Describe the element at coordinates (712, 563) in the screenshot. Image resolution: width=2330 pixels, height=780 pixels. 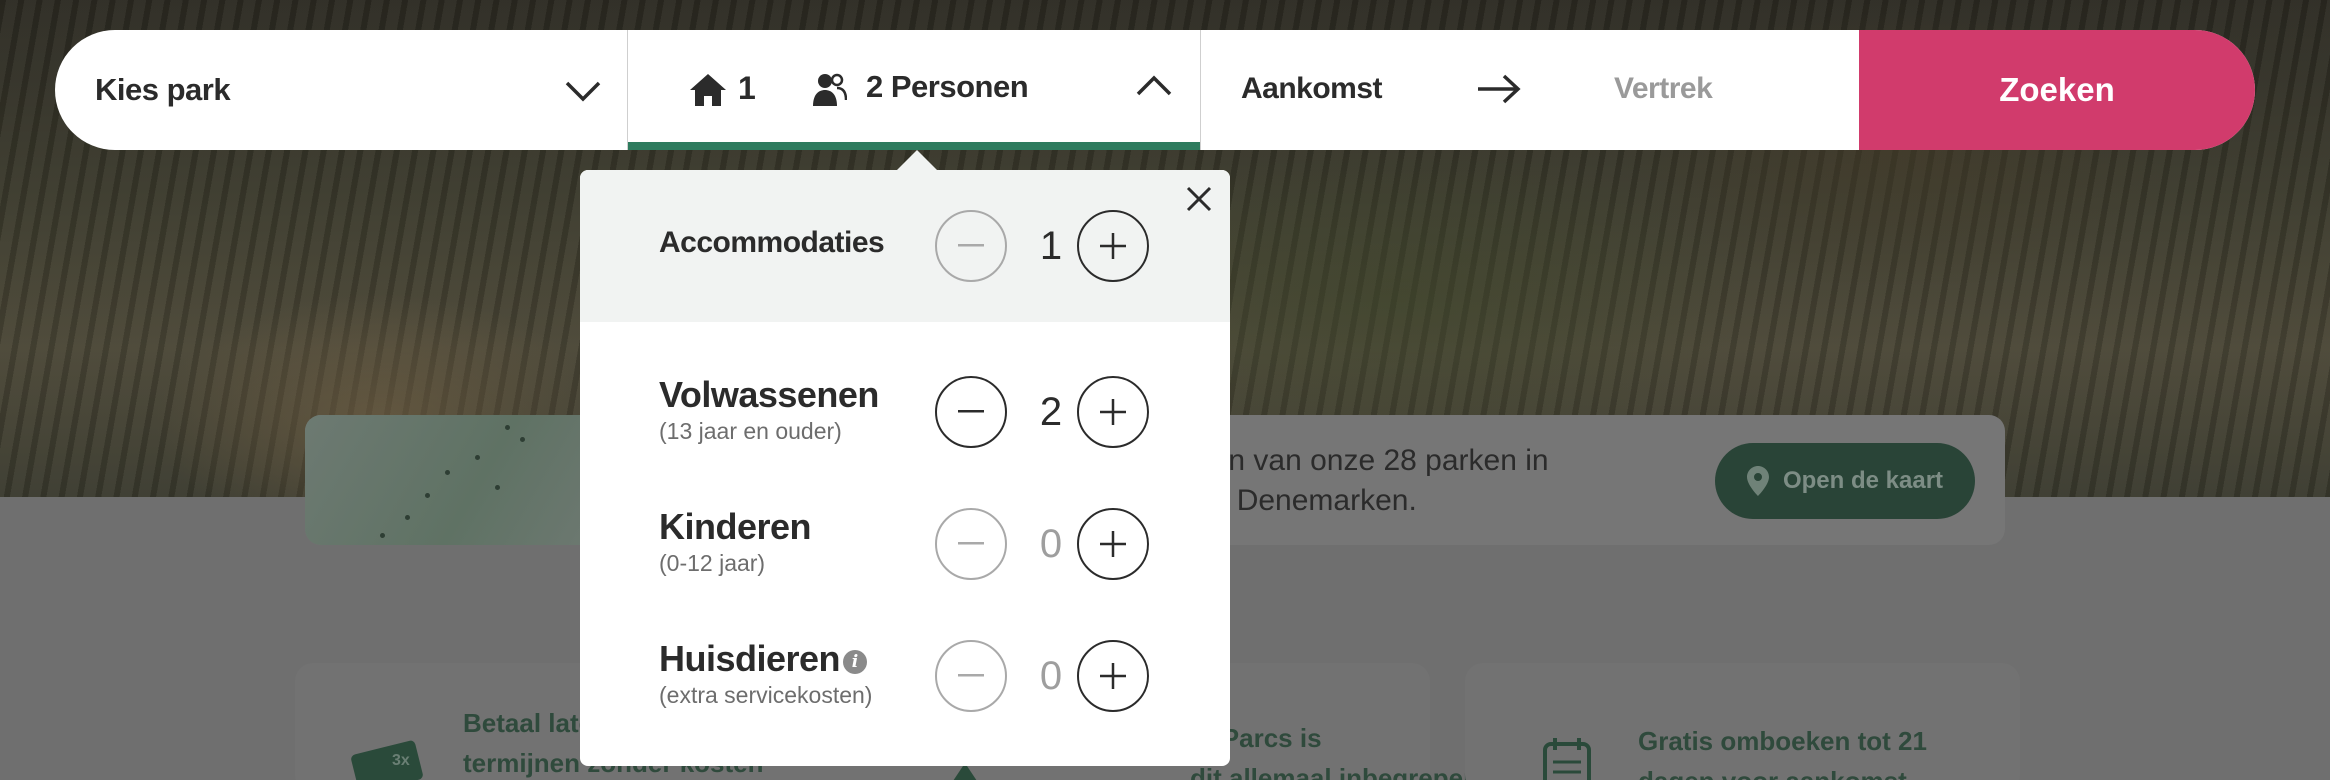
I see `children-sublabel: (0-12 jaar)` at that location.